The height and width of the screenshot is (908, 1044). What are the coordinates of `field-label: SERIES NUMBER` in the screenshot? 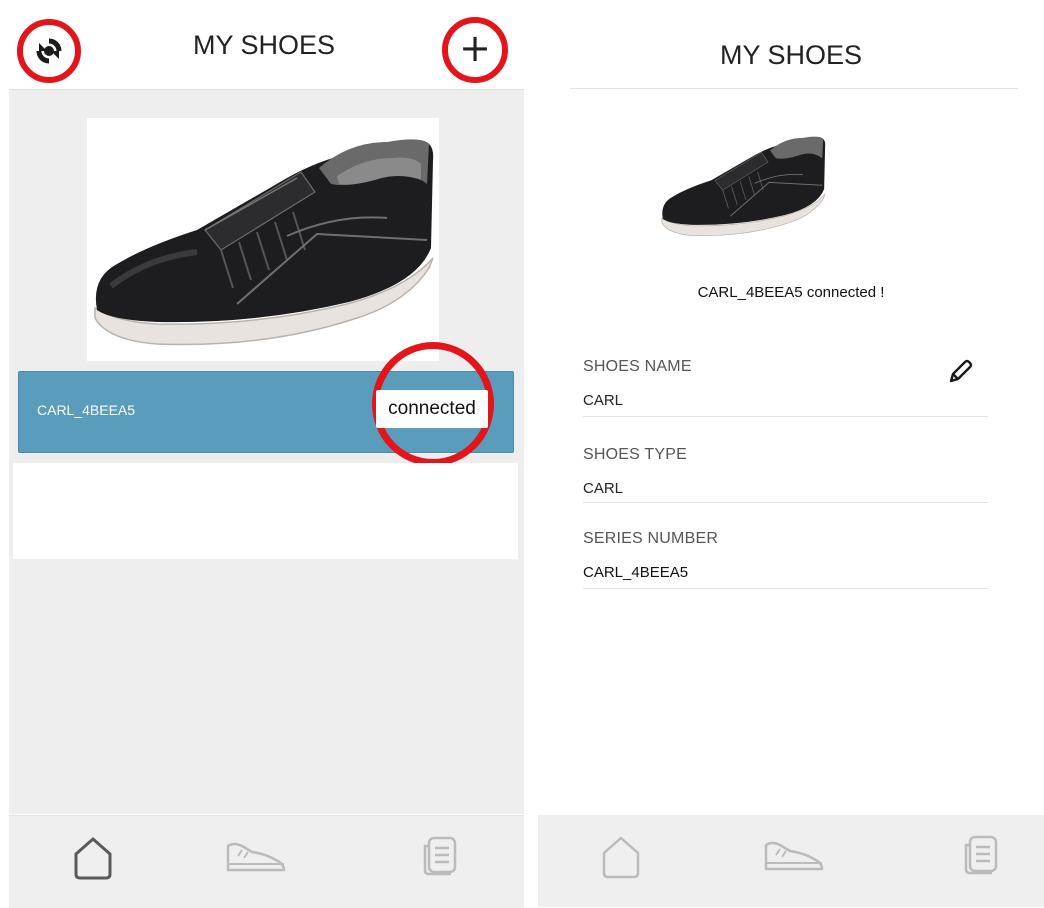 It's located at (651, 538).